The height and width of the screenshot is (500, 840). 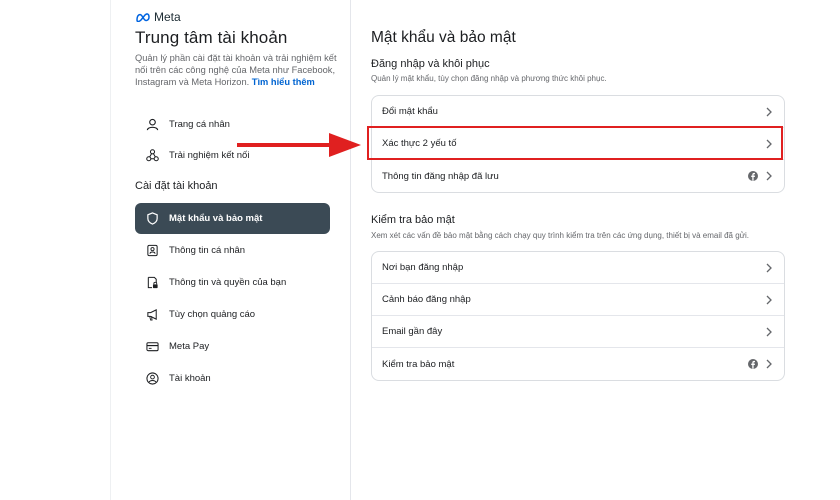 What do you see at coordinates (55, 250) in the screenshot?
I see `outer-background` at bounding box center [55, 250].